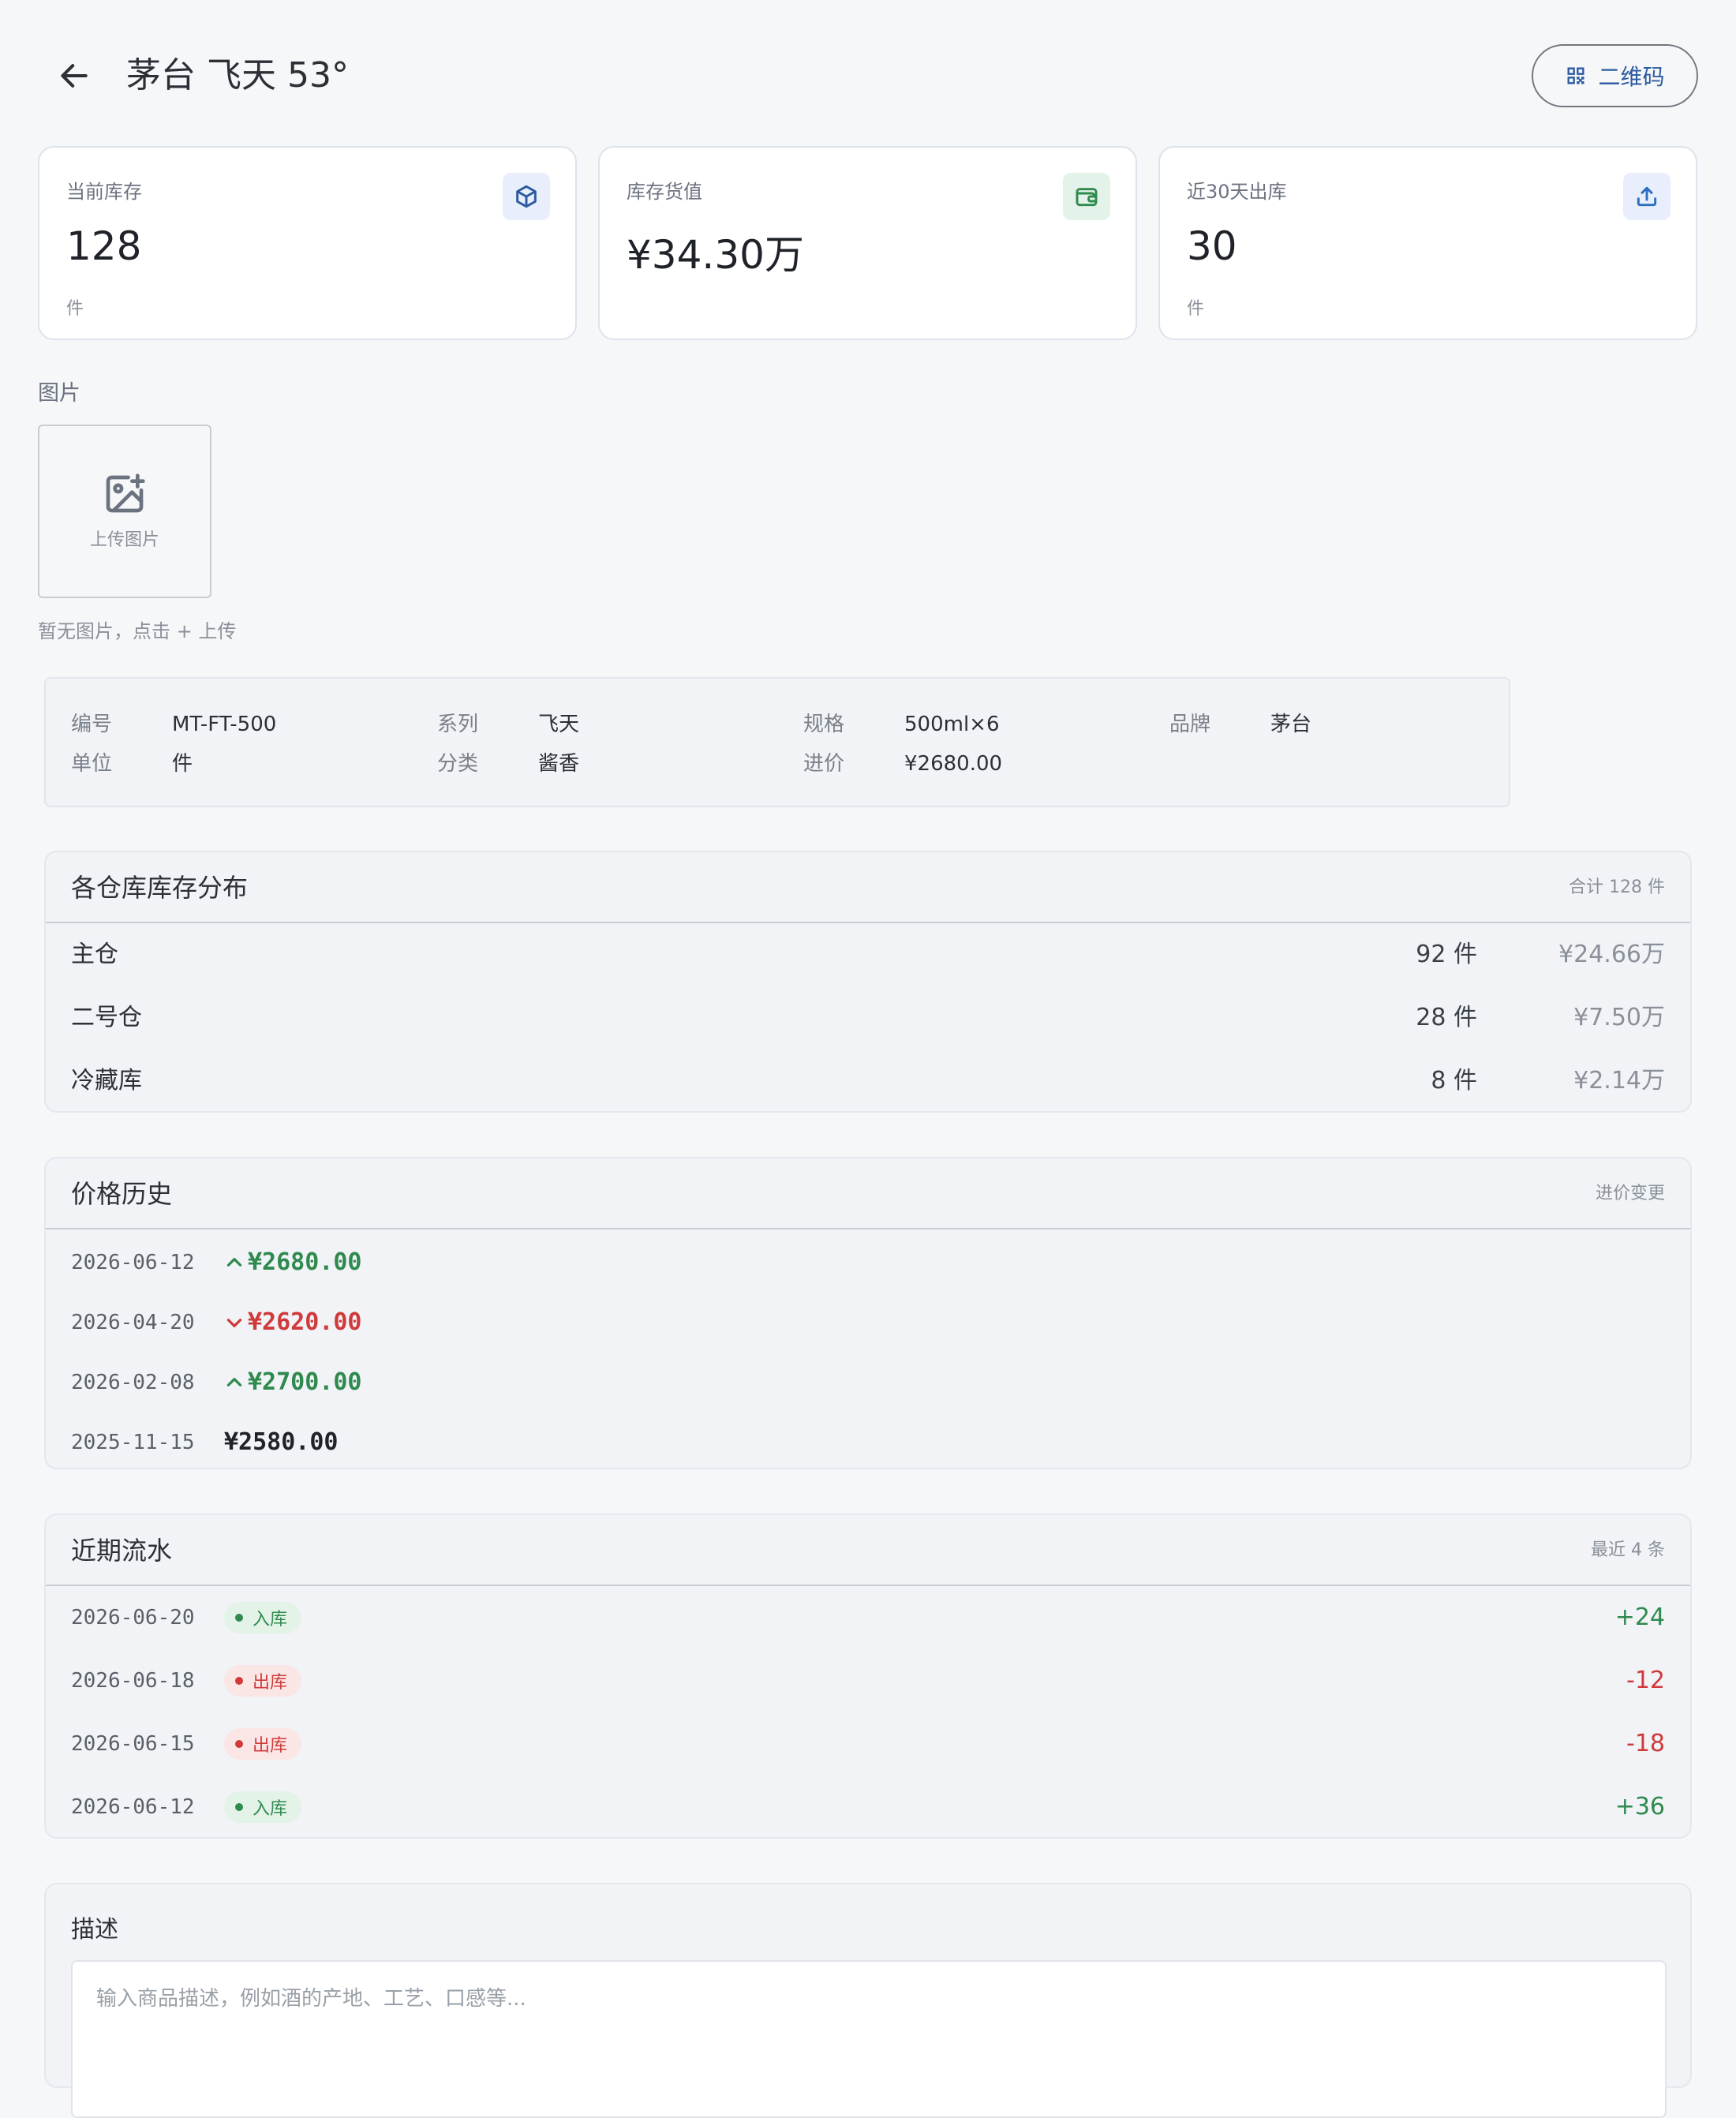 This screenshot has height=2118, width=1736. I want to click on flow-date: 2026-06-20, so click(133, 1618).